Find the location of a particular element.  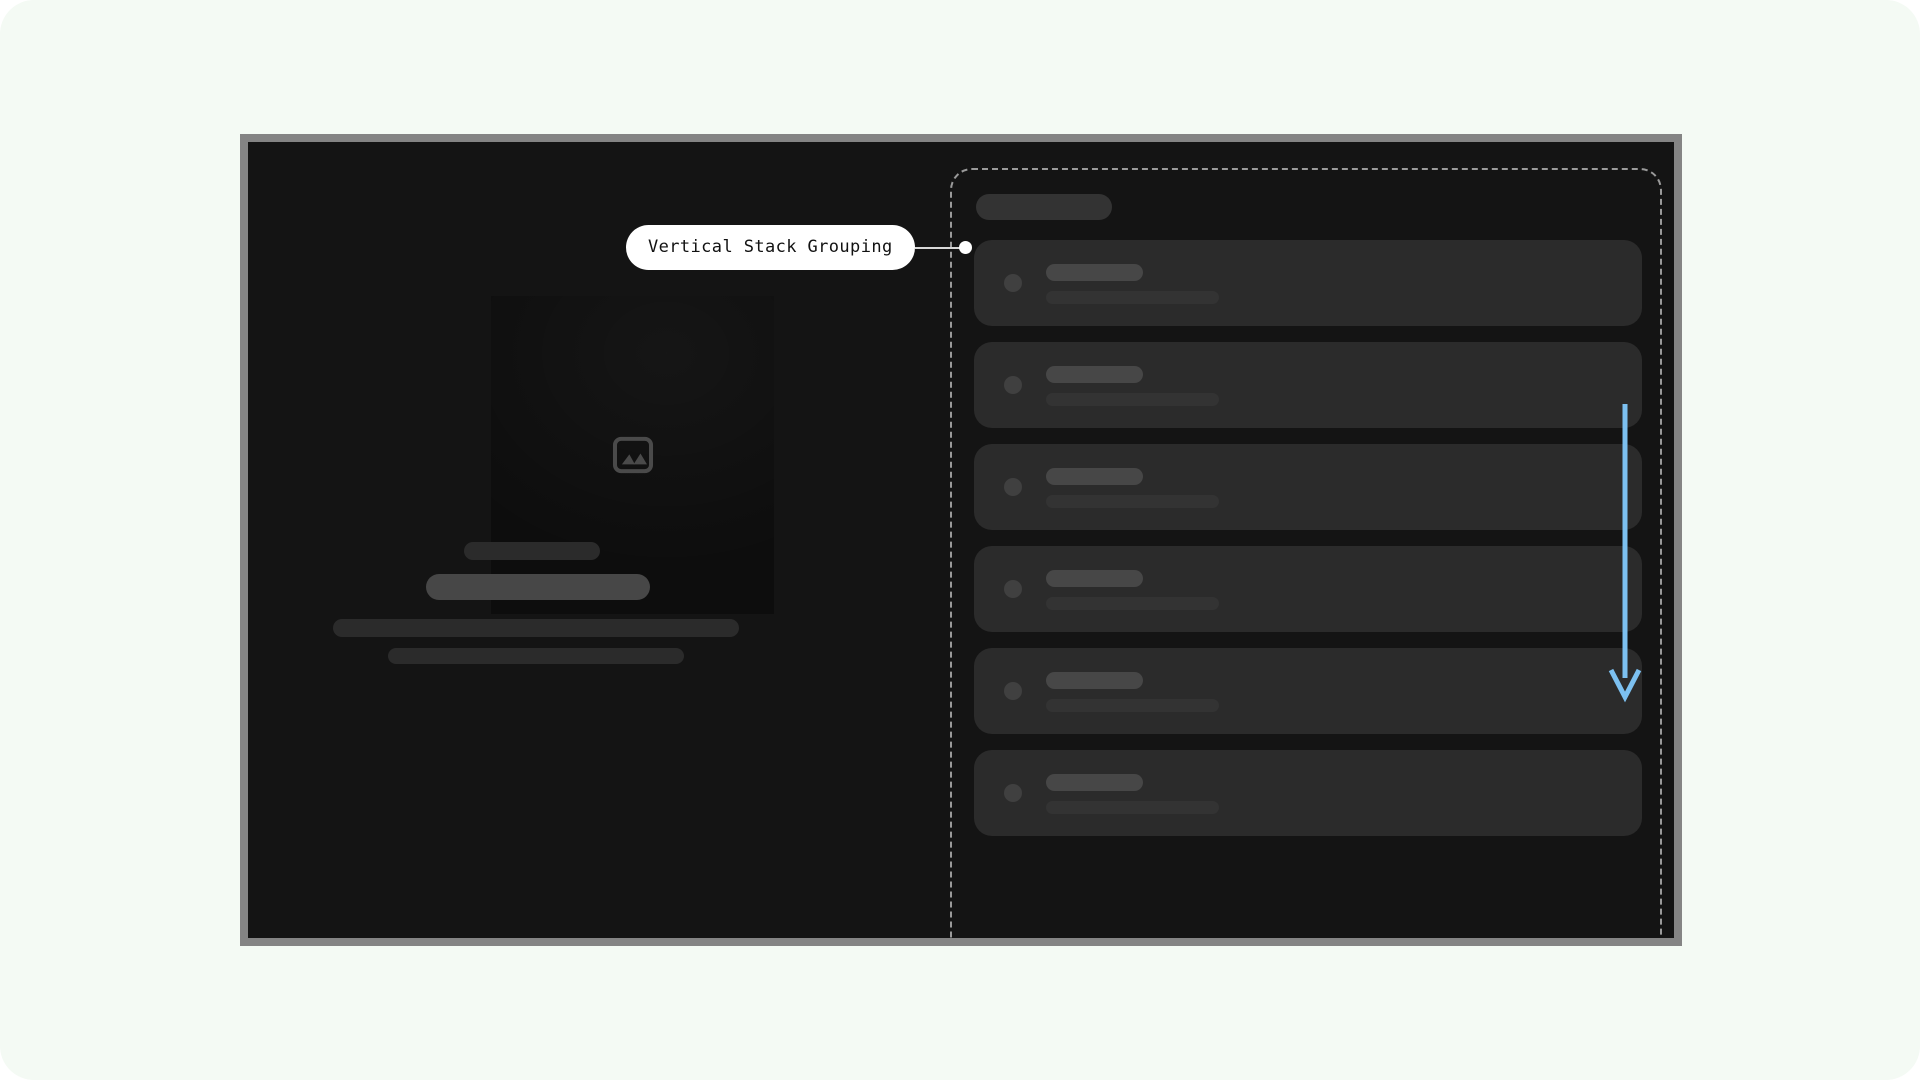

annotation-callout: Vertical Stack Grouping is located at coordinates (799, 247).